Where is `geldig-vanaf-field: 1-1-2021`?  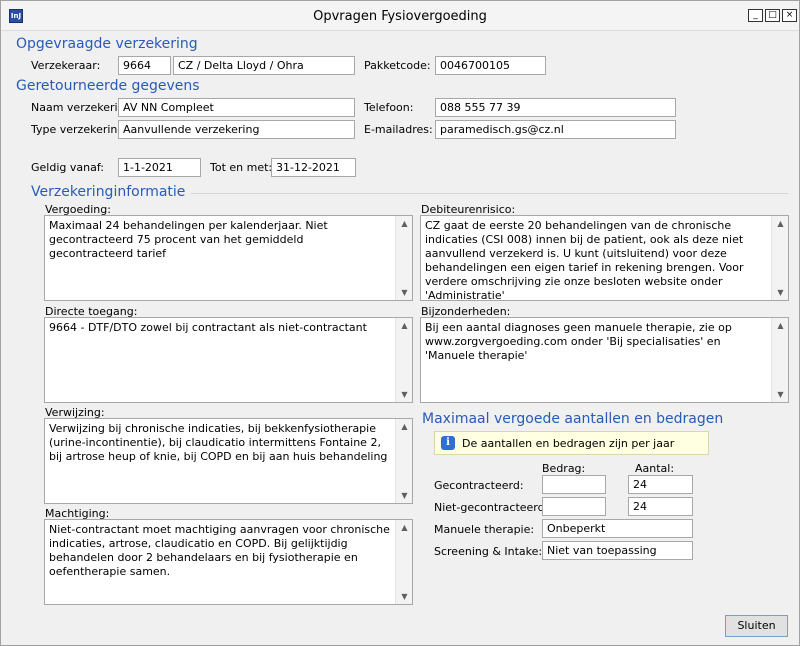 geldig-vanaf-field: 1-1-2021 is located at coordinates (159, 167).